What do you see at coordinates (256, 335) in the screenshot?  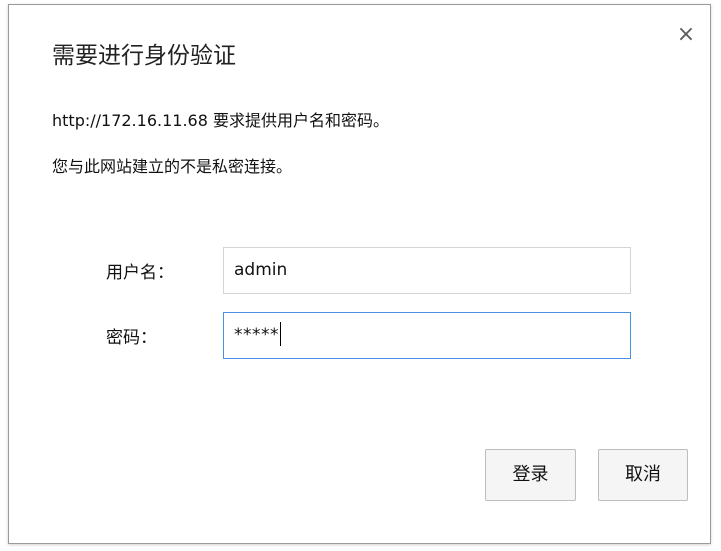 I see `password-value: *****` at bounding box center [256, 335].